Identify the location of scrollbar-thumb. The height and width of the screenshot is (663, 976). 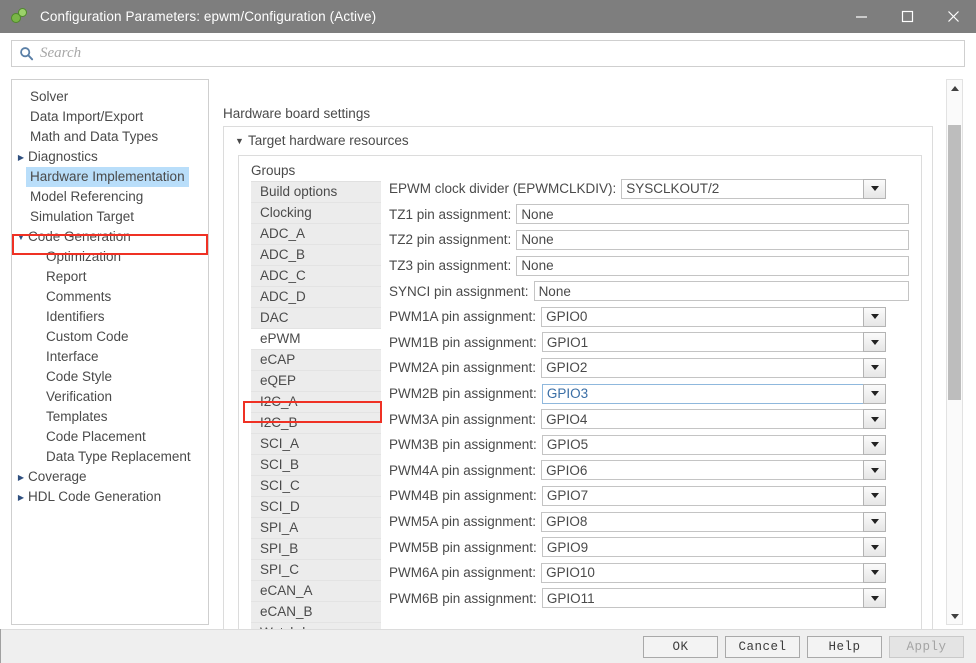
(954, 262).